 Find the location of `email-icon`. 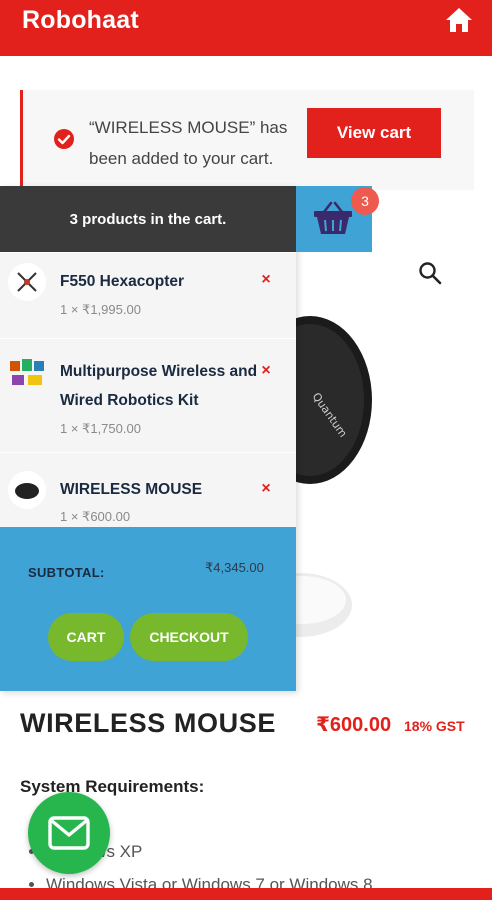

email-icon is located at coordinates (69, 833).